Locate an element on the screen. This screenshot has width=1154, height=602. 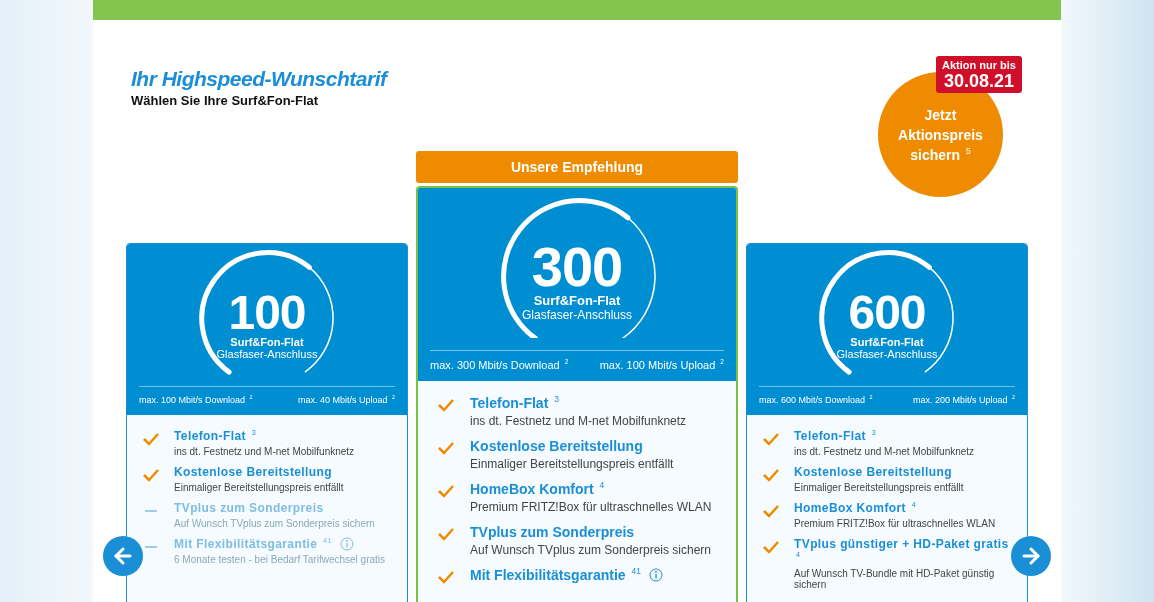
speed-number: 300 is located at coordinates (577, 267).